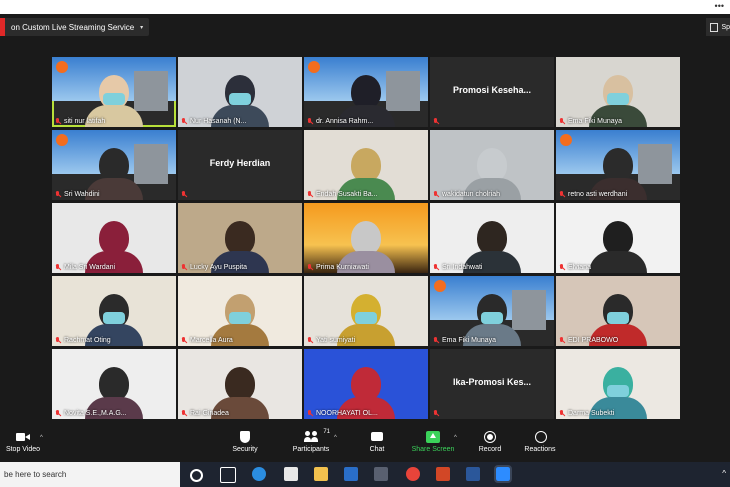 Image resolution: width=730 pixels, height=487 pixels. Describe the element at coordinates (114, 165) in the screenshot. I see `participant-tile: Sri Wahdini` at that location.